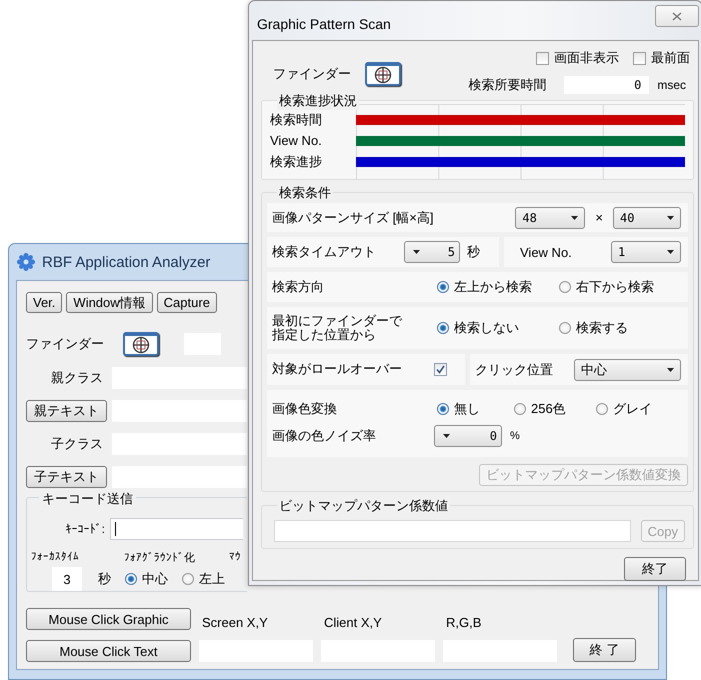 The width and height of the screenshot is (701, 680). What do you see at coordinates (550, 217) in the screenshot?
I see `dropdown: 48` at bounding box center [550, 217].